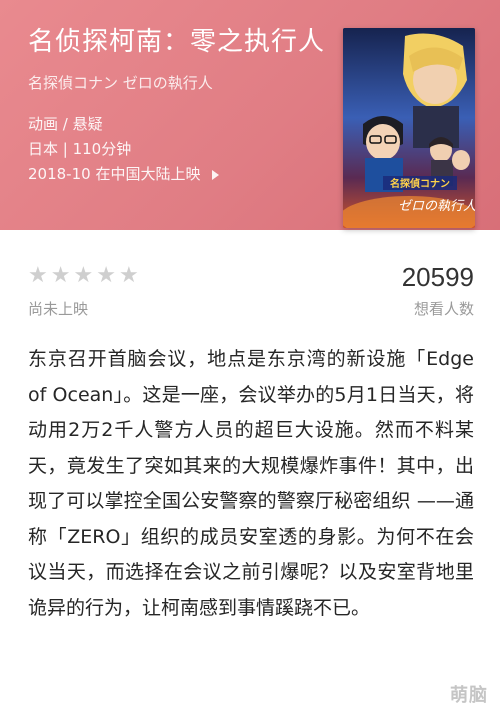 This screenshot has height=713, width=500. What do you see at coordinates (178, 149) in the screenshot?
I see `movie-meta: 动画 / 悬疑 日本 | 110分钟 2018-10 在中国大陆上映` at bounding box center [178, 149].